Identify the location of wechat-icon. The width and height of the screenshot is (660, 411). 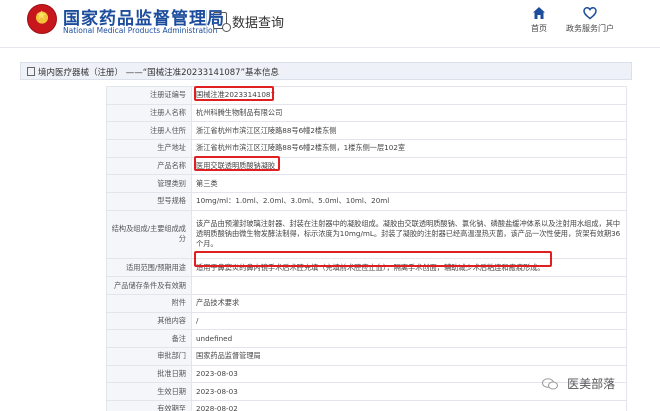
(550, 383).